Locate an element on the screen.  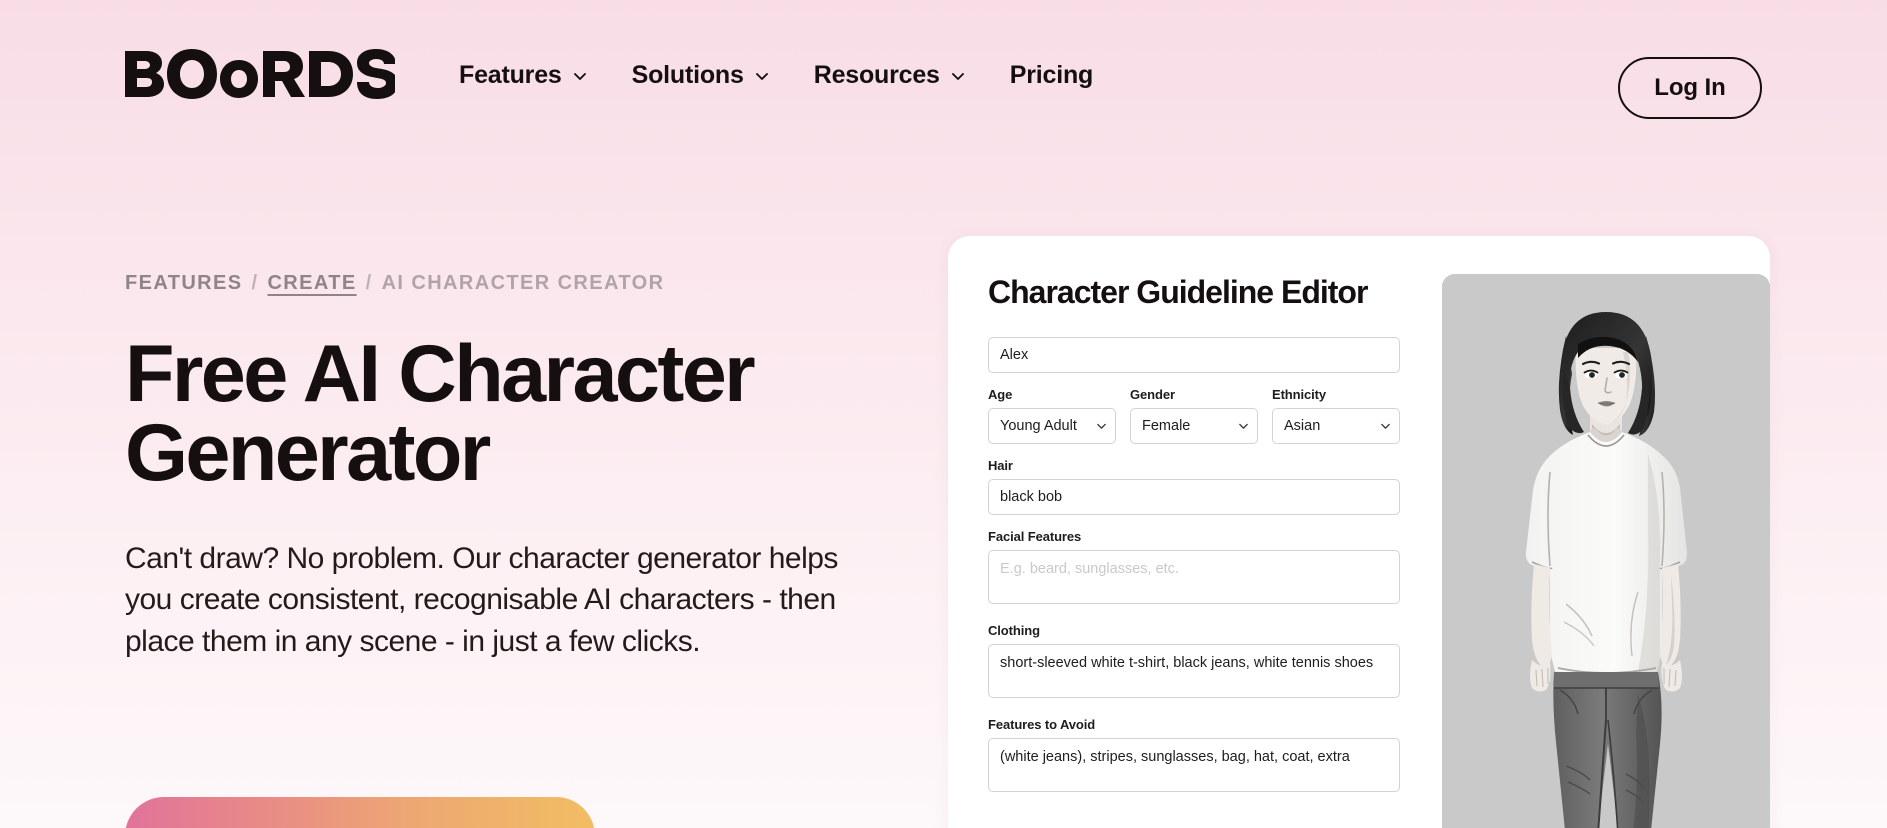
features-to-avoid-label: Features to Avoid is located at coordinates (1042, 724).